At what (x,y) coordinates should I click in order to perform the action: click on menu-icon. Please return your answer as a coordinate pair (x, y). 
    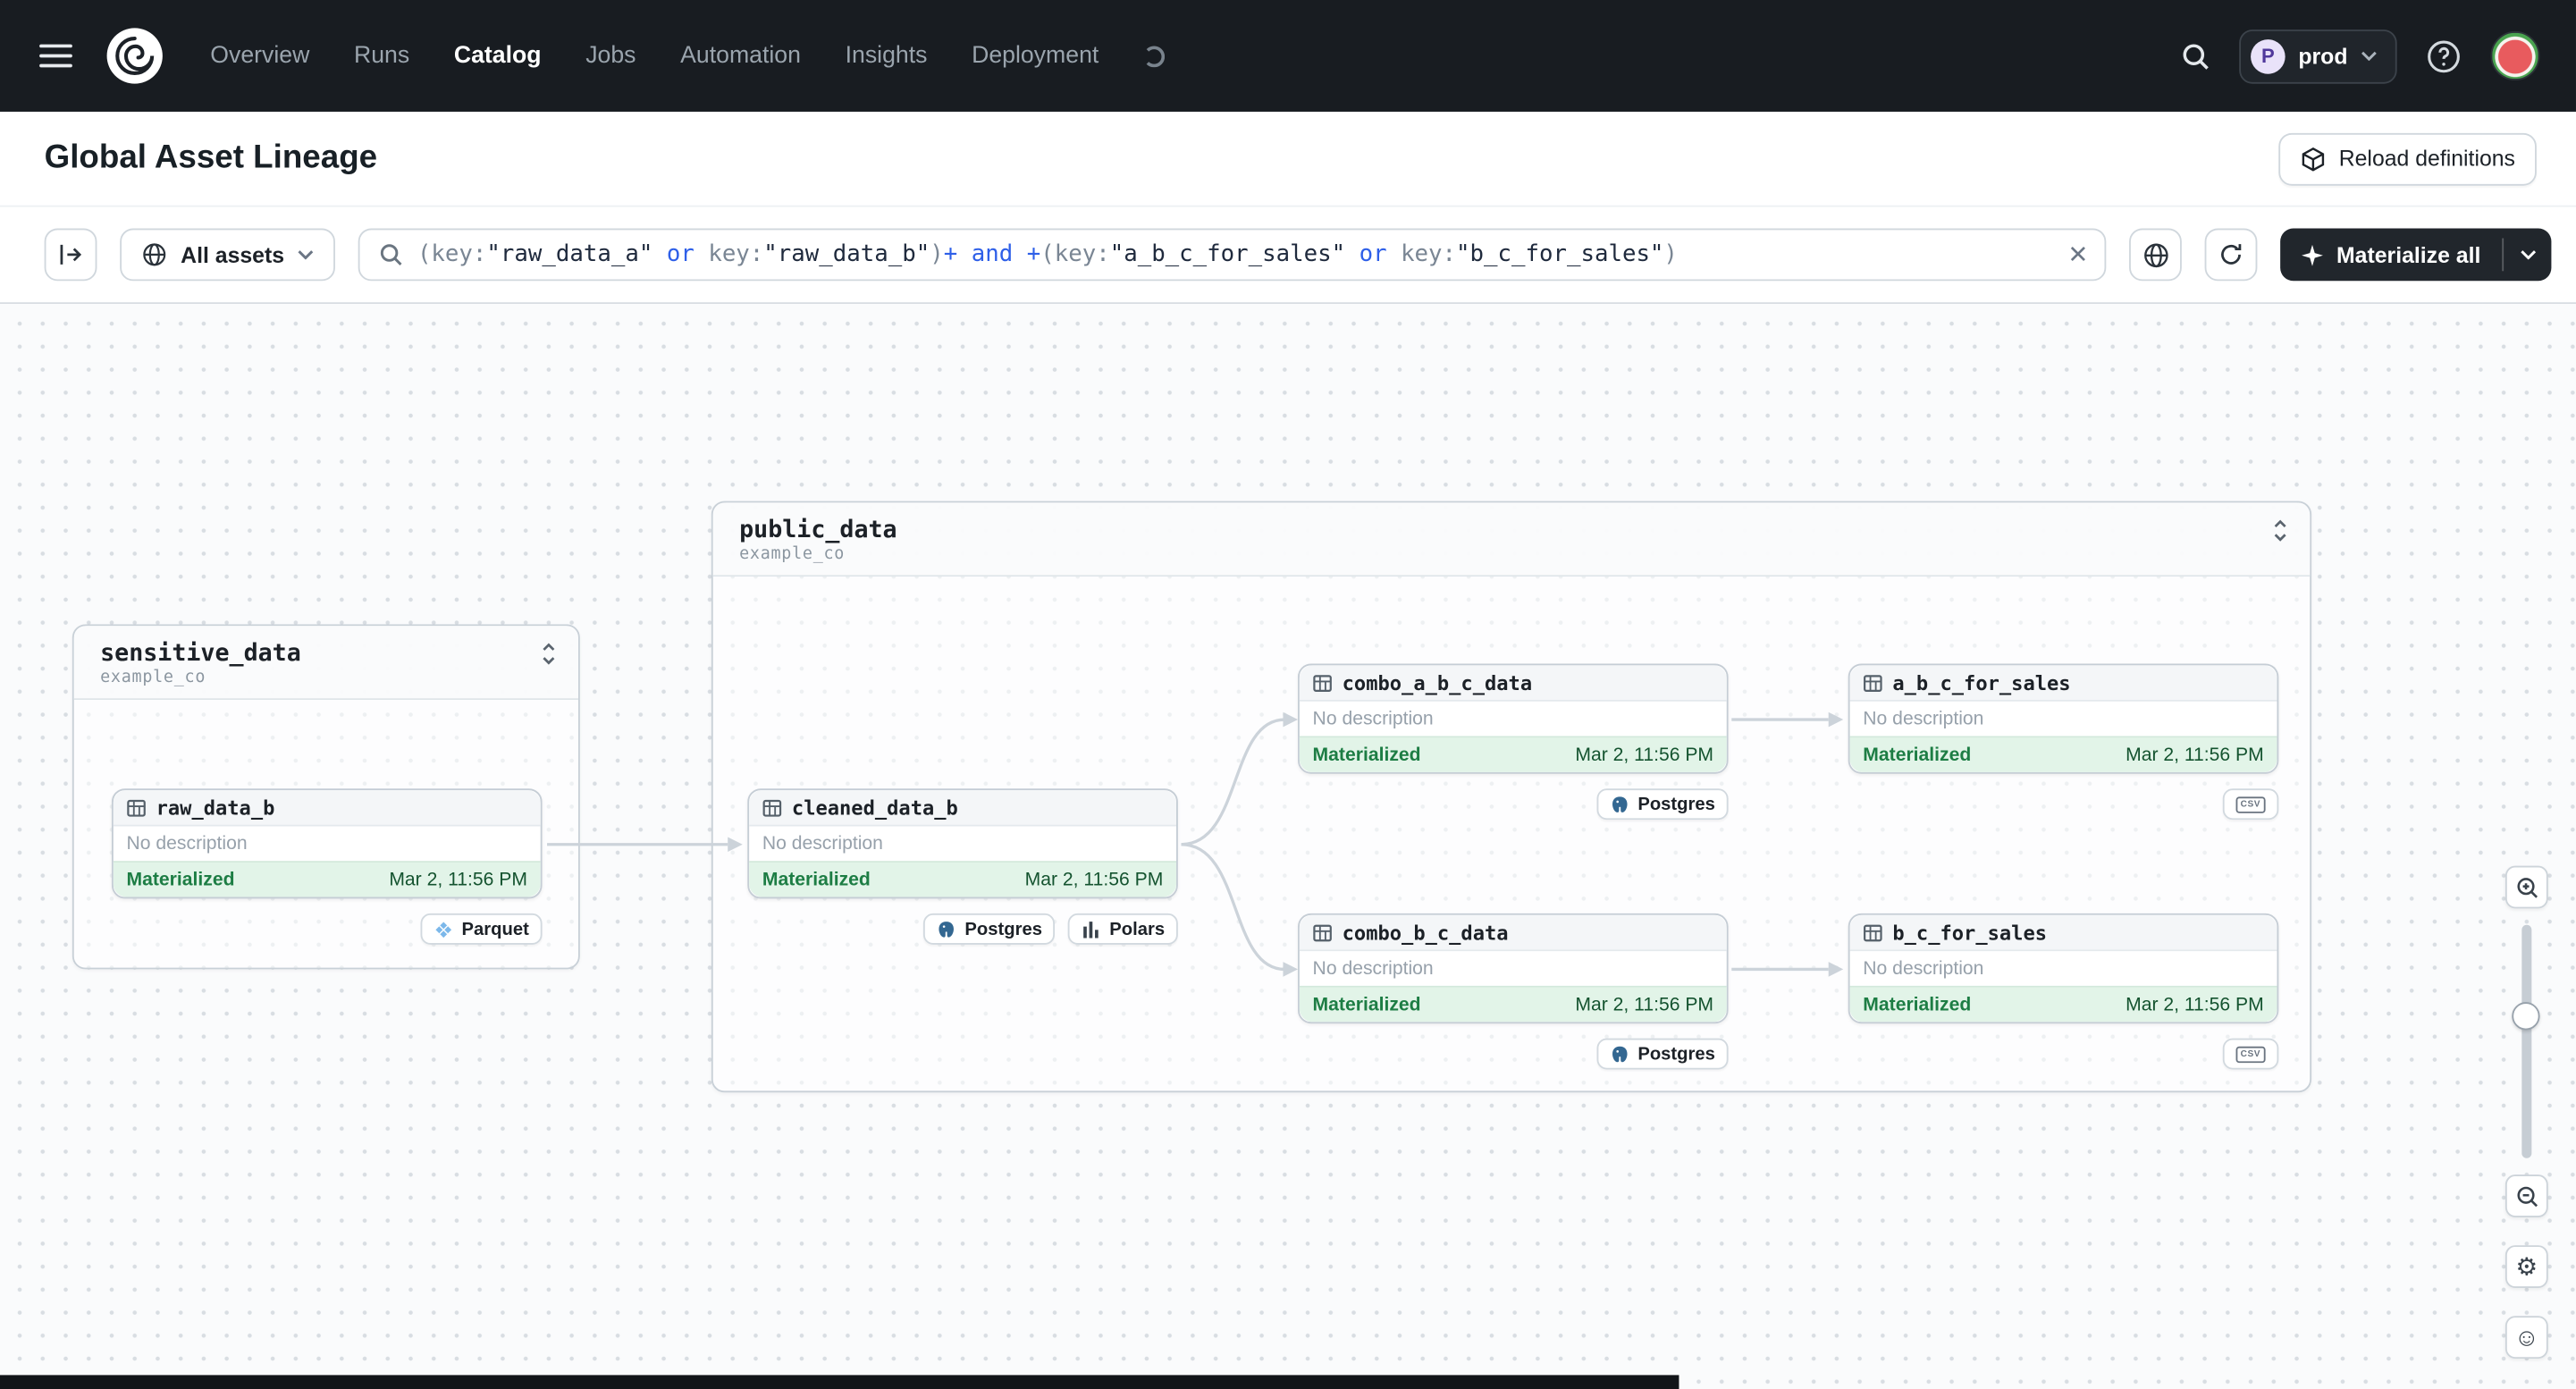
    Looking at the image, I should click on (56, 56).